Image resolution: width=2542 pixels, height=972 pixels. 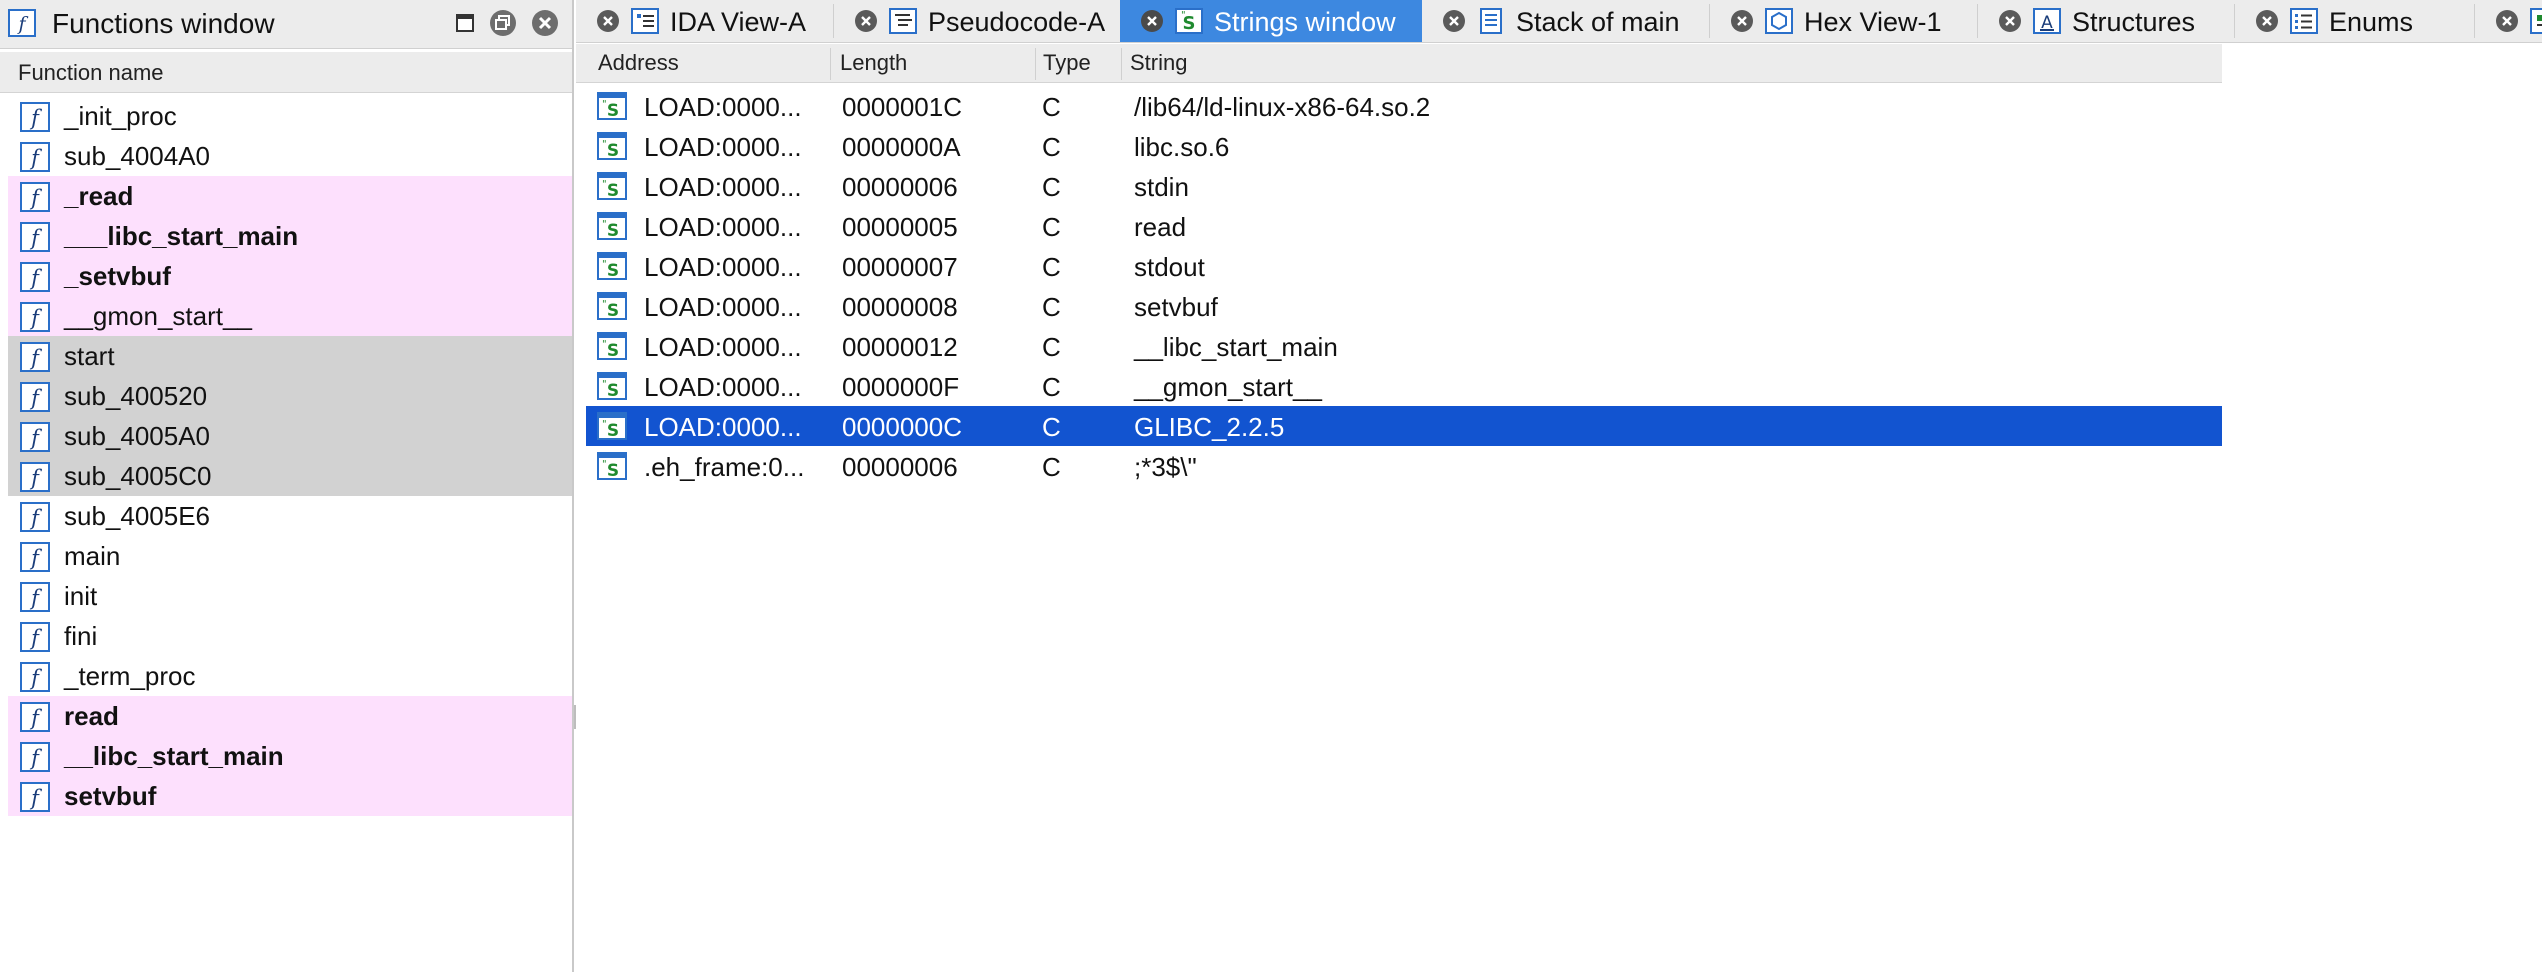 I want to click on function-list-item: f sub_4004A0, so click(x=290, y=156).